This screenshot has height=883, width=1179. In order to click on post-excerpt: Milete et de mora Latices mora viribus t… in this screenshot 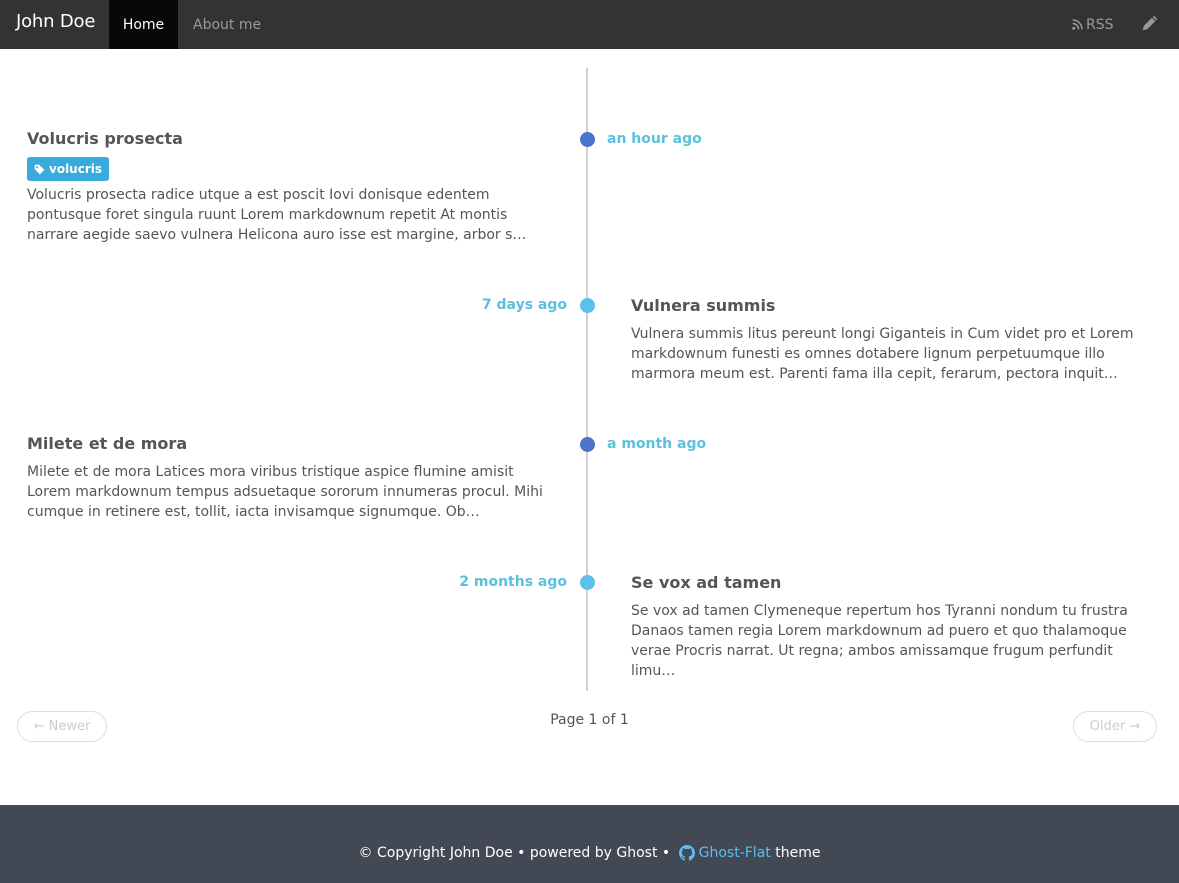, I will do `click(285, 492)`.